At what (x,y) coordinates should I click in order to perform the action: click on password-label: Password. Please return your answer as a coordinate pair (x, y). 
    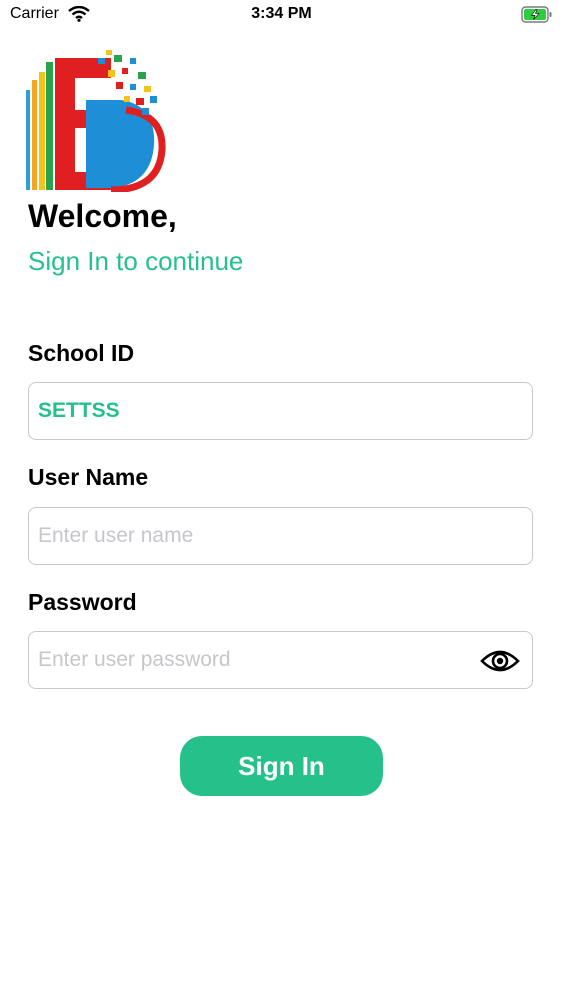
    Looking at the image, I should click on (82, 602).